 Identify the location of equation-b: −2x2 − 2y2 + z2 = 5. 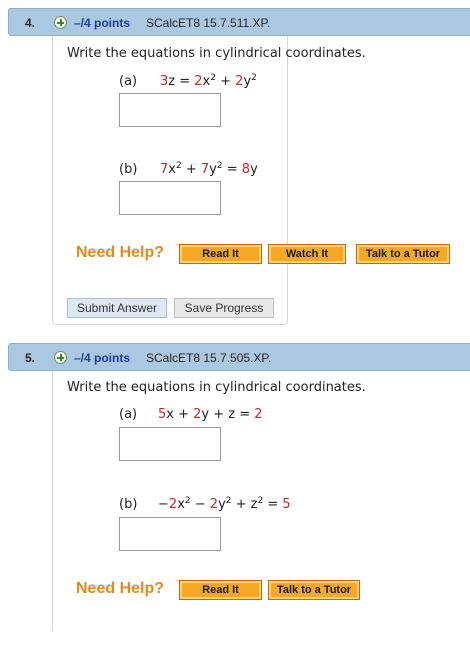
(224, 504).